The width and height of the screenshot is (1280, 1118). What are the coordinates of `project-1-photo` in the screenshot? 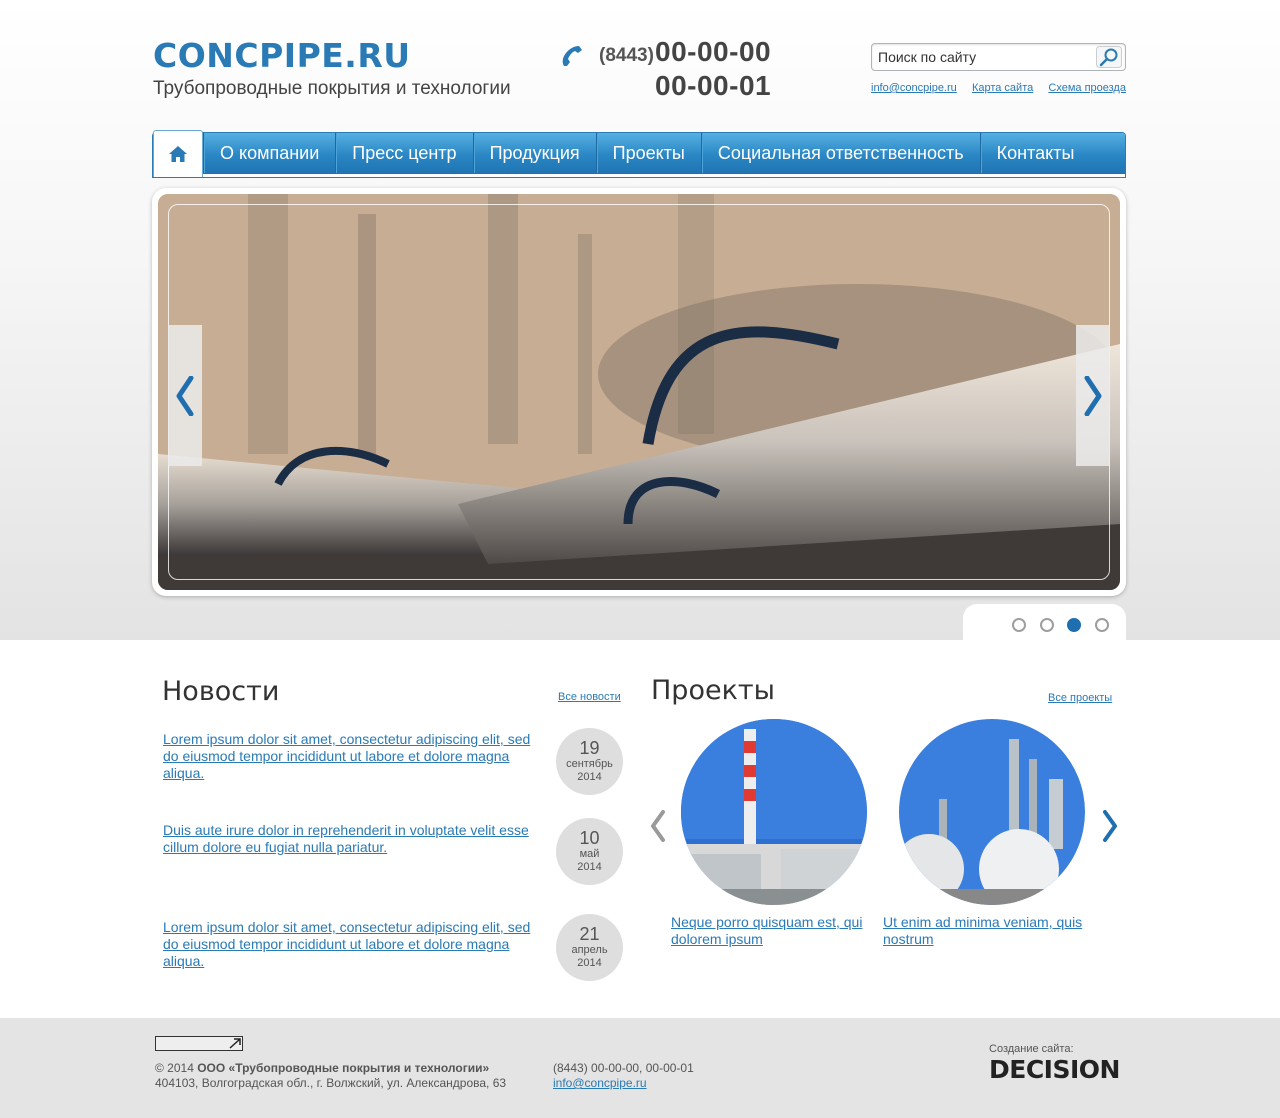 It's located at (774, 812).